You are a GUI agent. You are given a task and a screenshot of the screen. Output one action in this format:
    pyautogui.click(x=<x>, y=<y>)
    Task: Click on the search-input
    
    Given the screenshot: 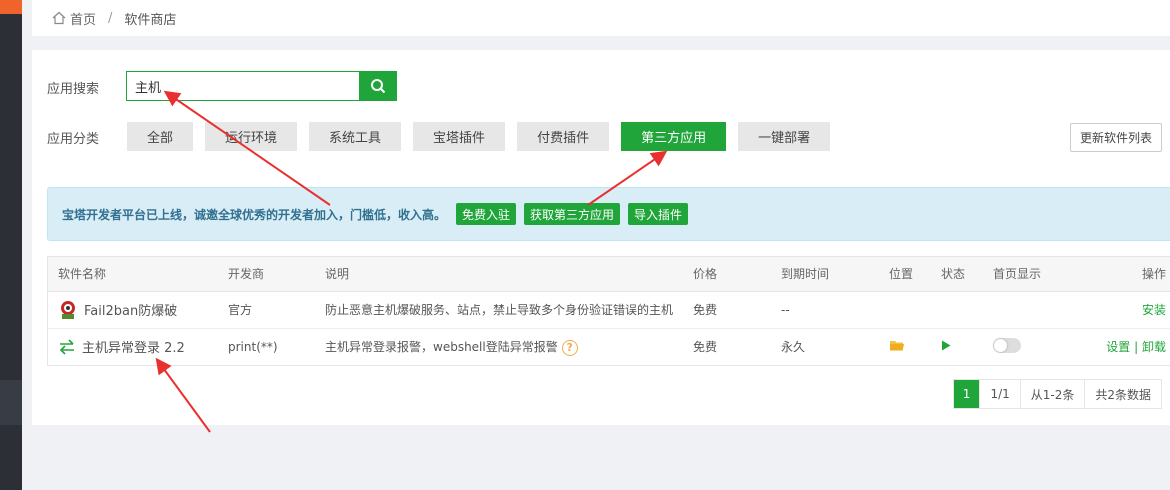 What is the action you would take?
    pyautogui.click(x=242, y=86)
    